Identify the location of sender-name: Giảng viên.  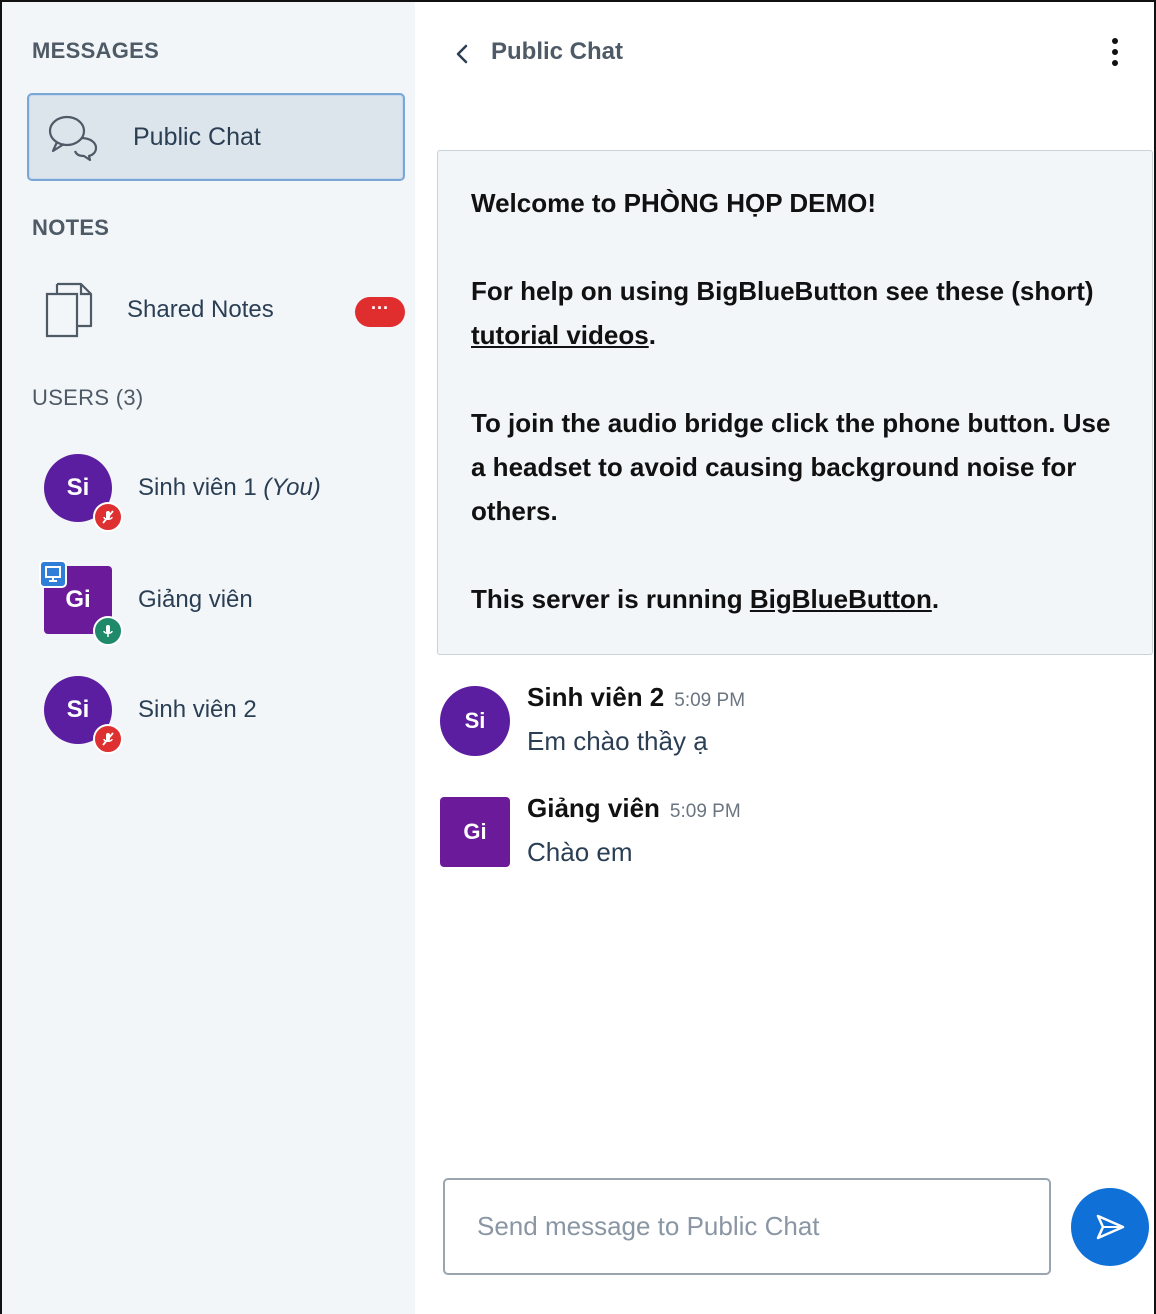
(593, 808).